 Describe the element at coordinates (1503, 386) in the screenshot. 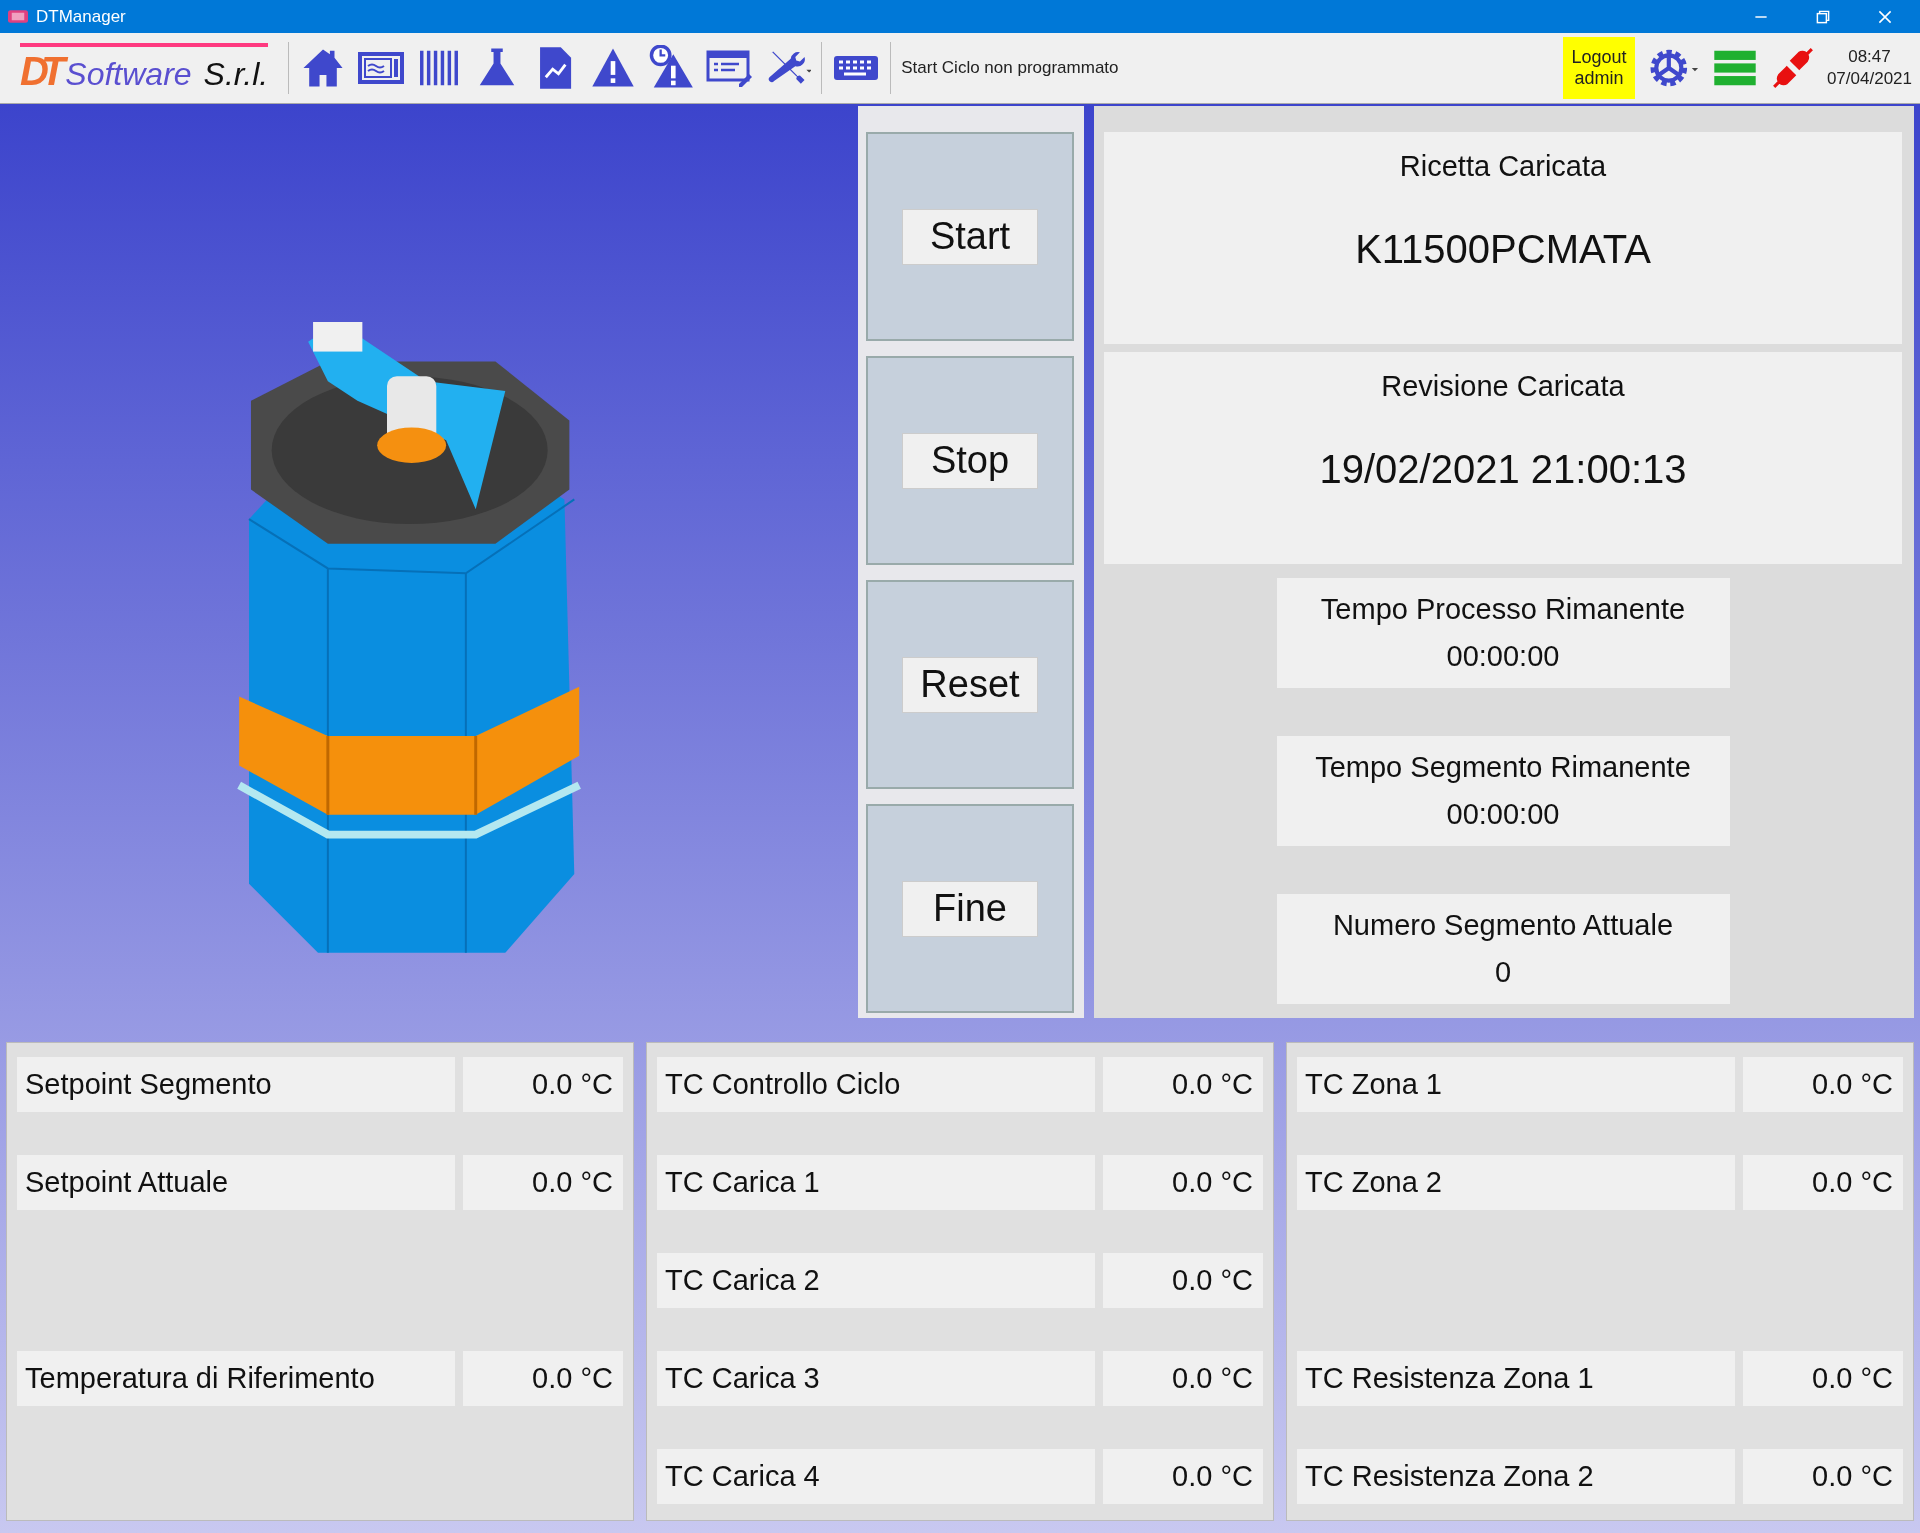

I see `revision-title: Revisione Caricata` at that location.